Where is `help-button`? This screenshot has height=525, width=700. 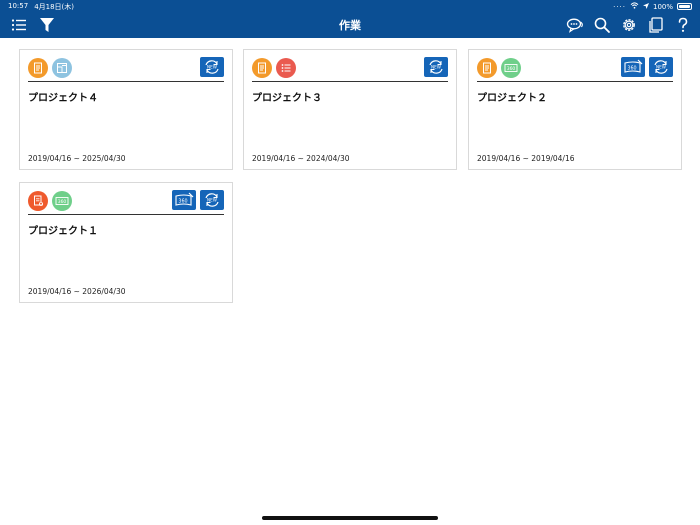
help-button is located at coordinates (683, 25).